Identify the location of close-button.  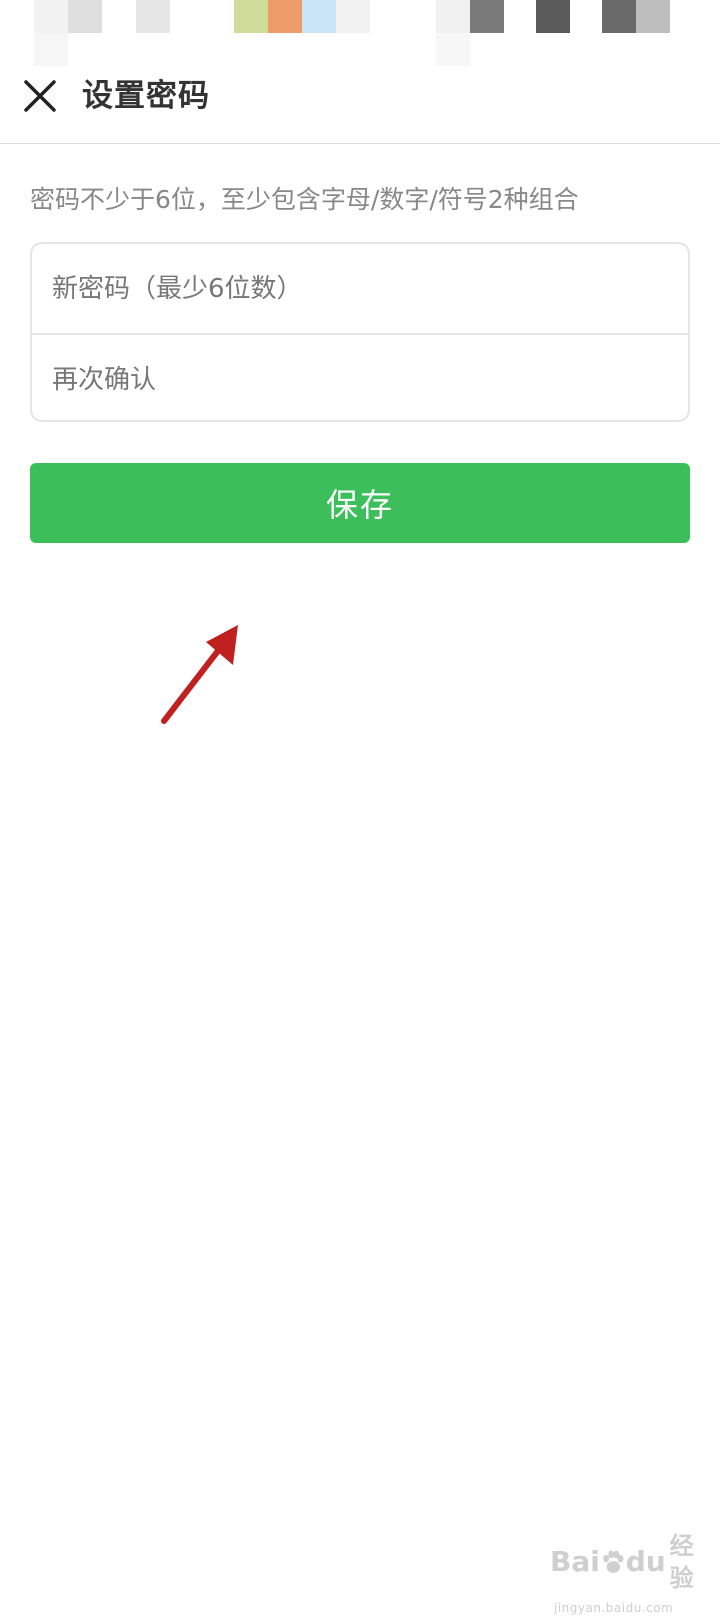
(40, 96).